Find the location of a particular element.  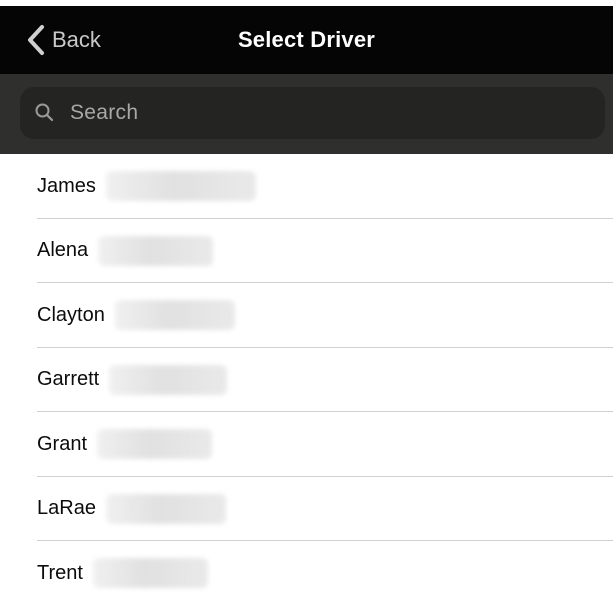

navigation-bar: Back Select Driver is located at coordinates (306, 40).